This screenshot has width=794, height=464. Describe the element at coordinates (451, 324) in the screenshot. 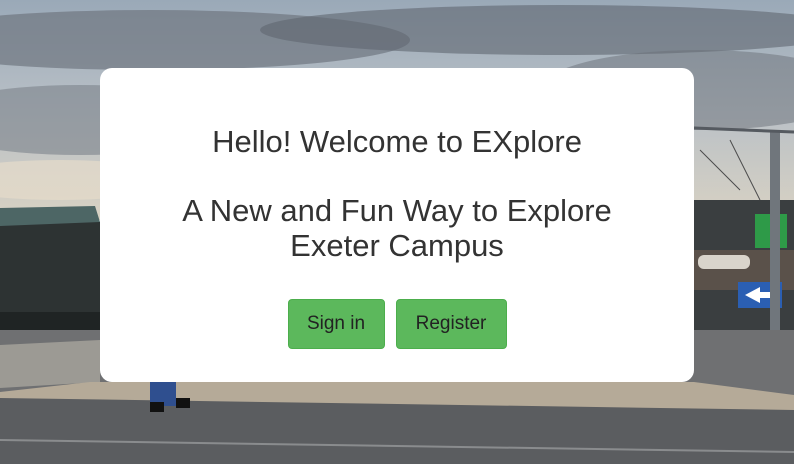

I see `register-button: Register` at that location.